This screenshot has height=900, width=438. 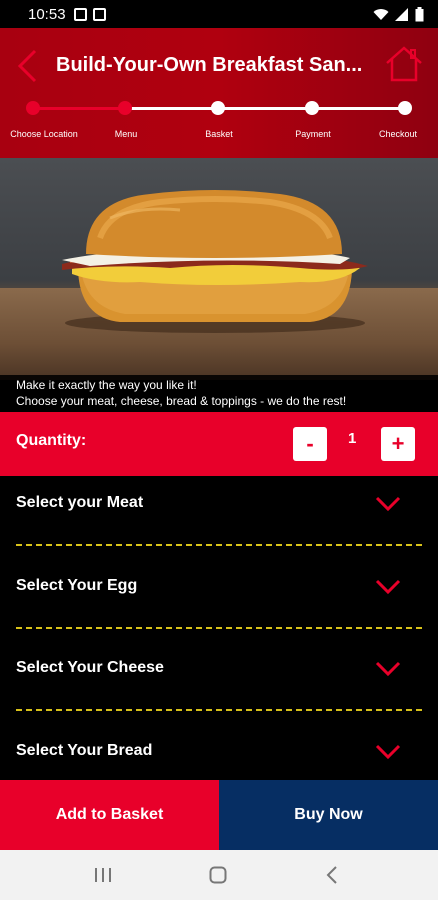 What do you see at coordinates (352, 438) in the screenshot?
I see `quantity-value: 1` at bounding box center [352, 438].